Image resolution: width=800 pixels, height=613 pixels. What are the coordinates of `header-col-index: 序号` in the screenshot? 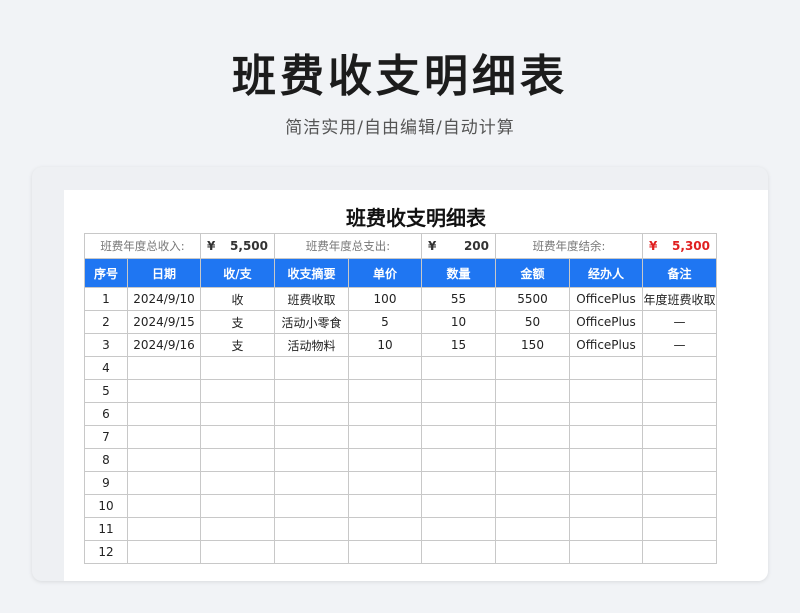 It's located at (106, 273).